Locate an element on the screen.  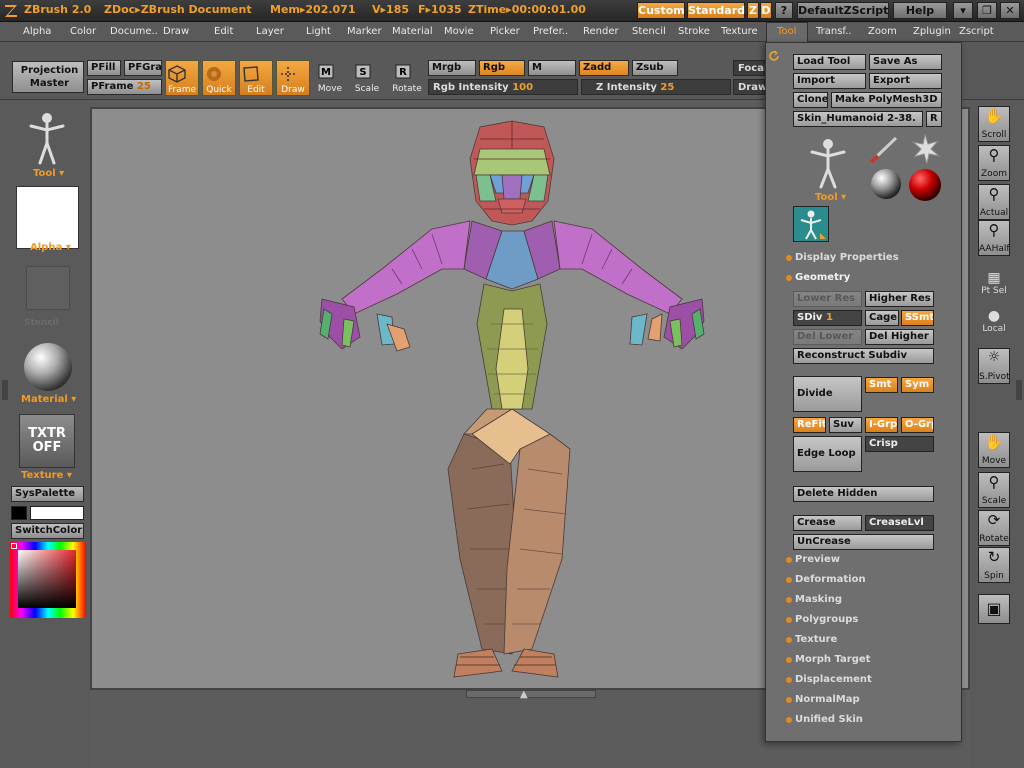
menu-draw: Draw is located at coordinates (176, 31).